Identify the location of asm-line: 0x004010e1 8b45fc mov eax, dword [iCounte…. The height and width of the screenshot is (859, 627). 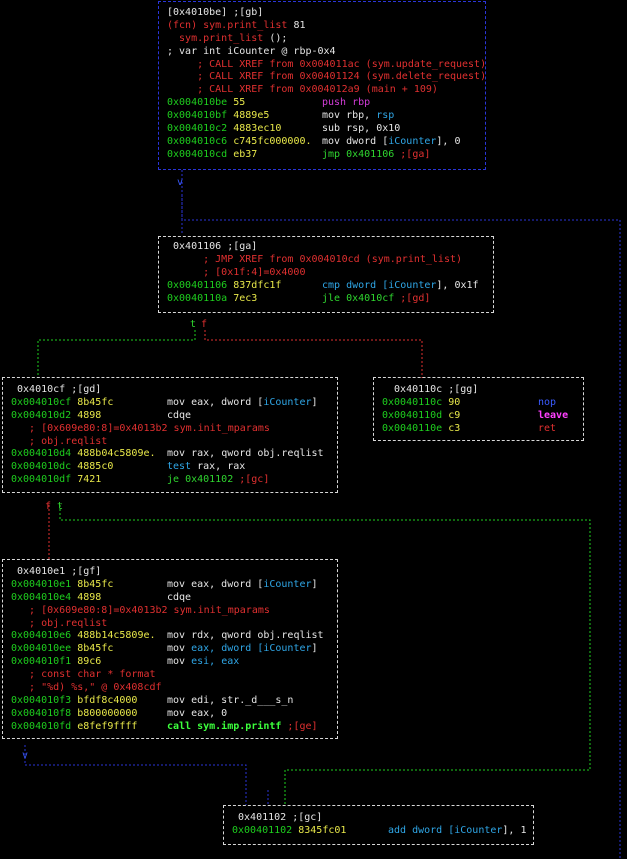
(174, 585).